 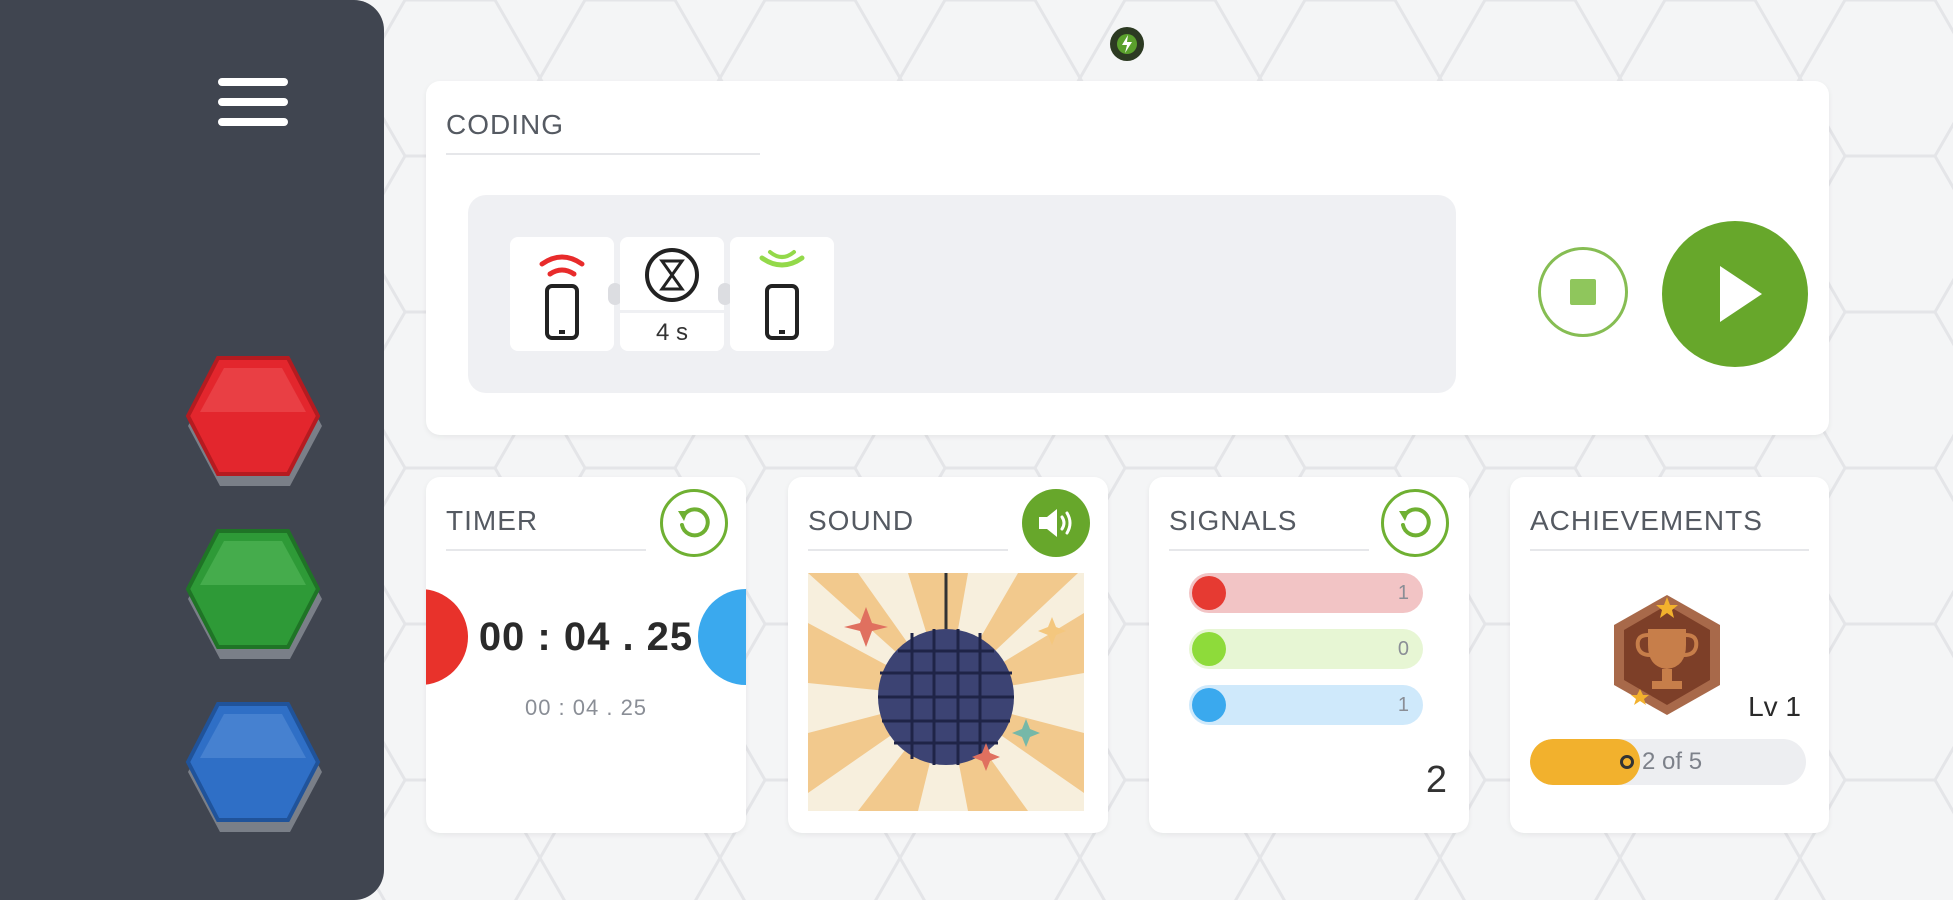 What do you see at coordinates (1667, 655) in the screenshot?
I see `trophy-badge-icon` at bounding box center [1667, 655].